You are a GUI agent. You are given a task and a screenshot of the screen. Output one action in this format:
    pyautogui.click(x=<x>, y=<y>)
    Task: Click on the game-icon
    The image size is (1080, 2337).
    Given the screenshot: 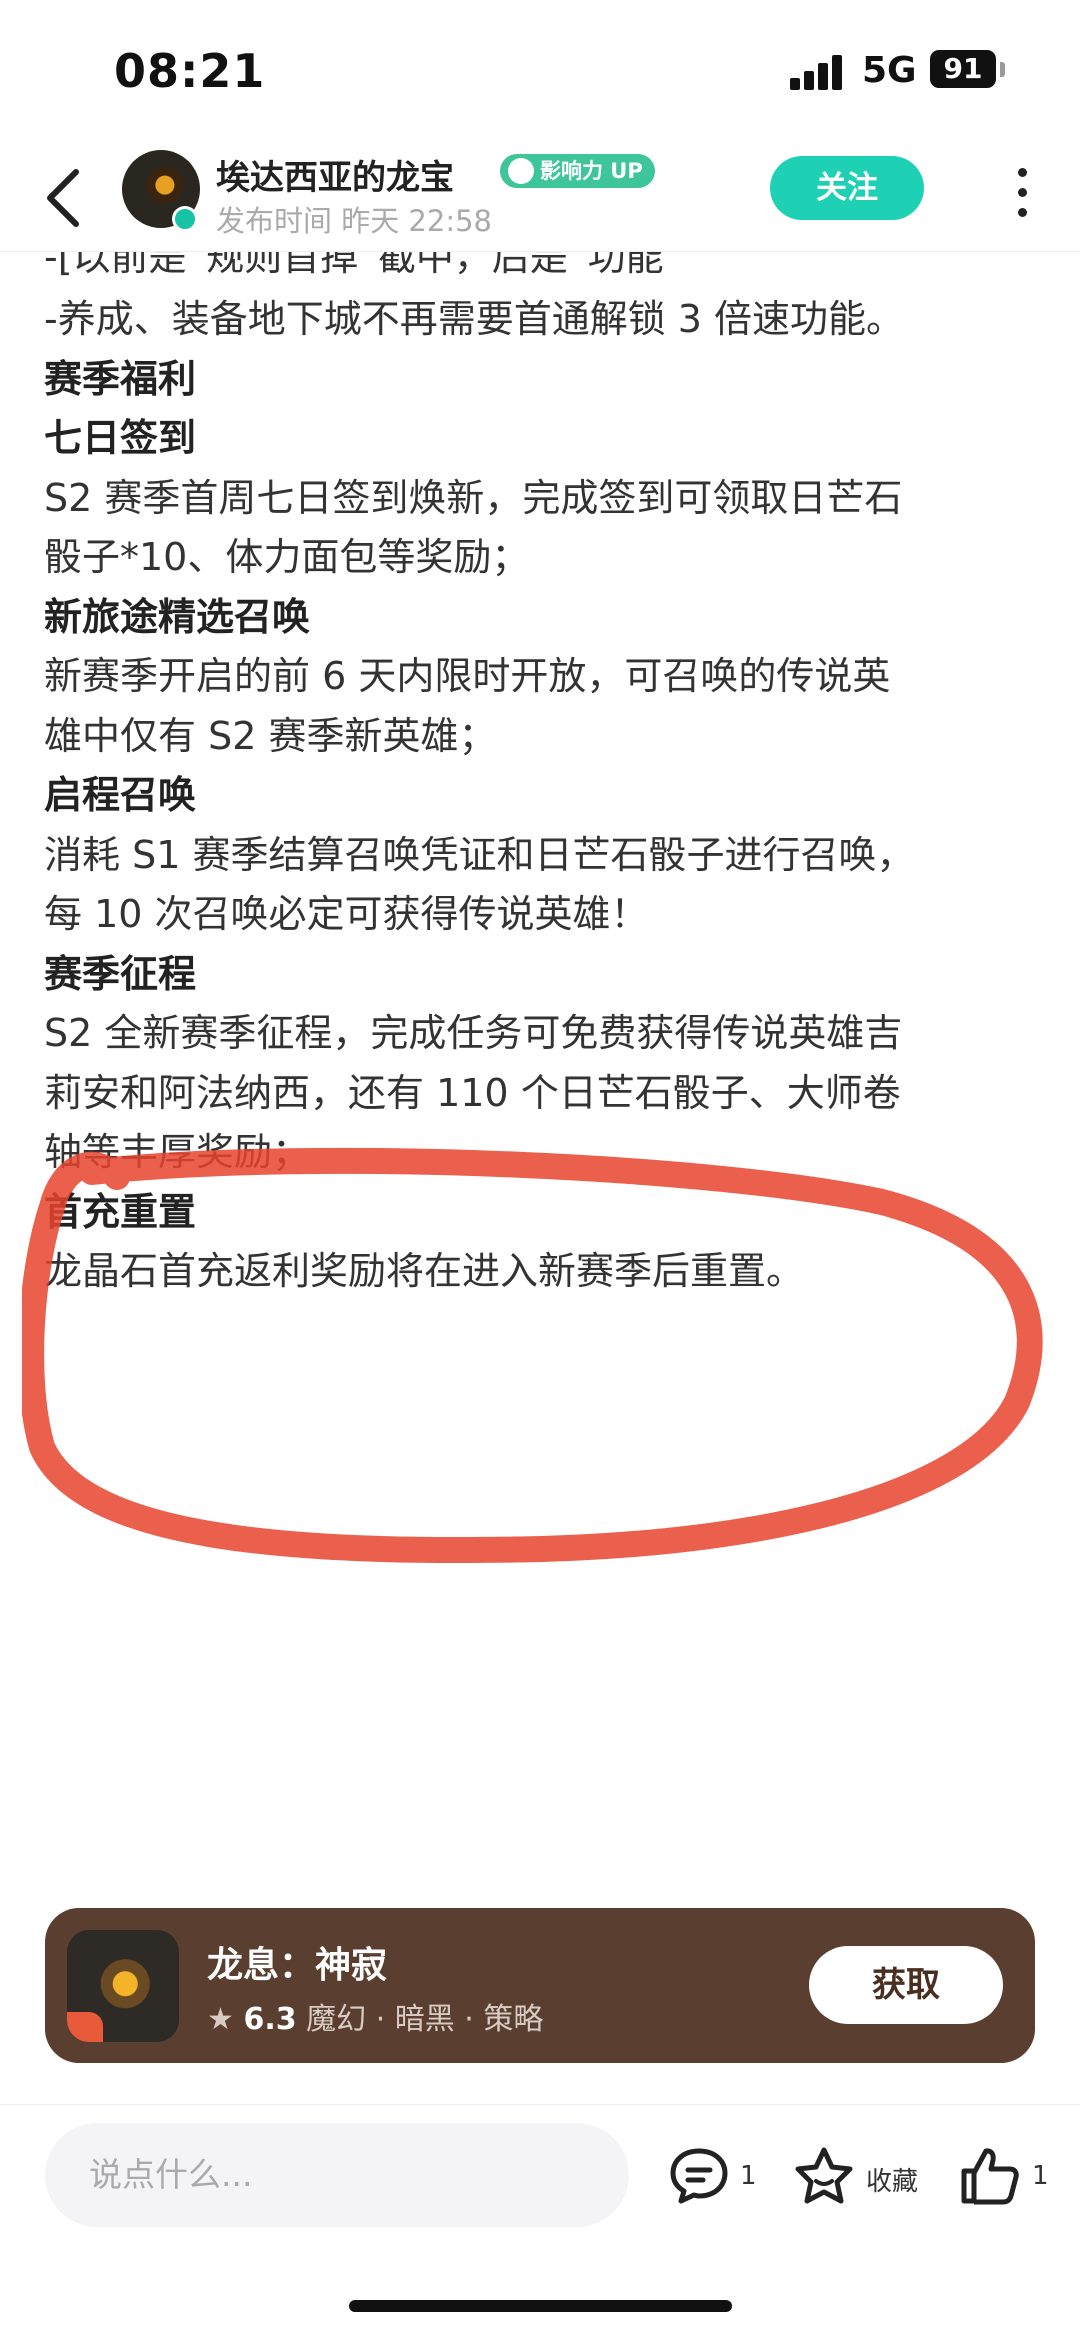 What is the action you would take?
    pyautogui.click(x=123, y=1986)
    